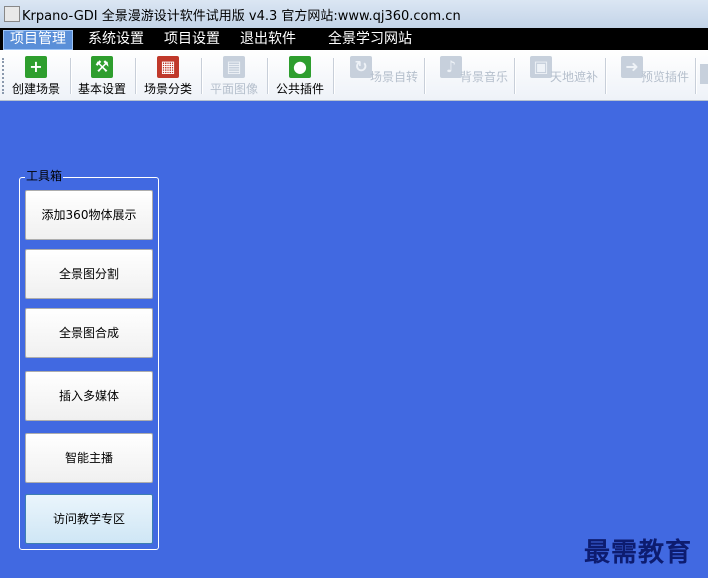 This screenshot has height=578, width=708. What do you see at coordinates (89, 215) in the screenshot?
I see `add-360-object-button: 添加360物体展示` at bounding box center [89, 215].